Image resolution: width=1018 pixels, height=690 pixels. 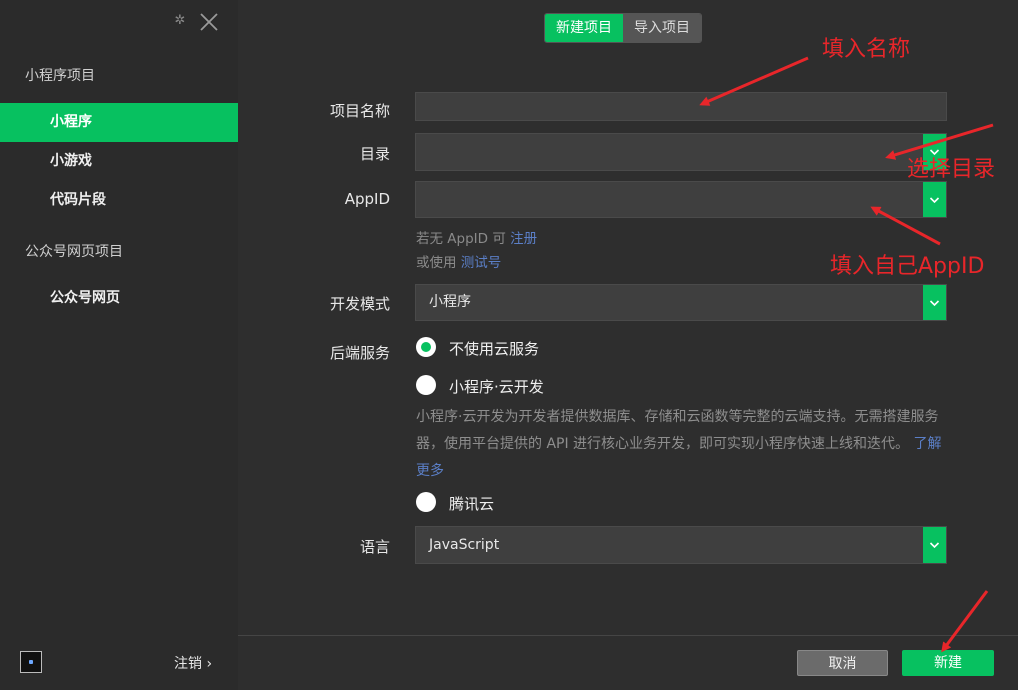 What do you see at coordinates (450, 302) in the screenshot?
I see `dev-mode-value: 小程序` at bounding box center [450, 302].